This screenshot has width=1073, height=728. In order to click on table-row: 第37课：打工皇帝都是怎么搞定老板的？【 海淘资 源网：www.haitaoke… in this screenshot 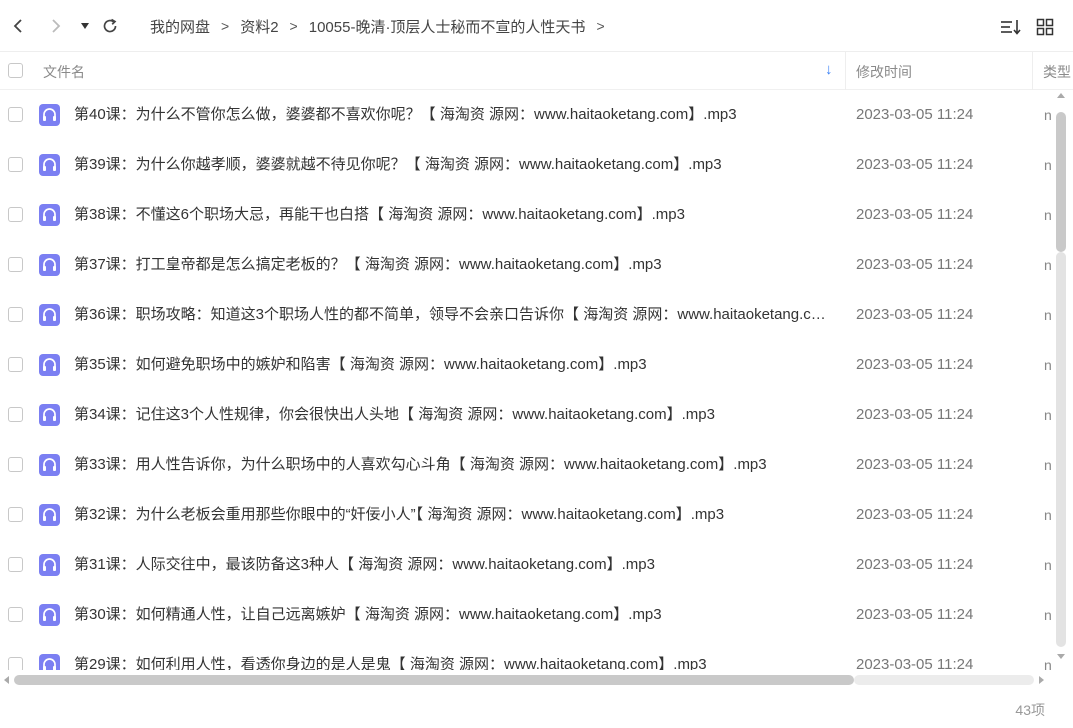, I will do `click(526, 265)`.